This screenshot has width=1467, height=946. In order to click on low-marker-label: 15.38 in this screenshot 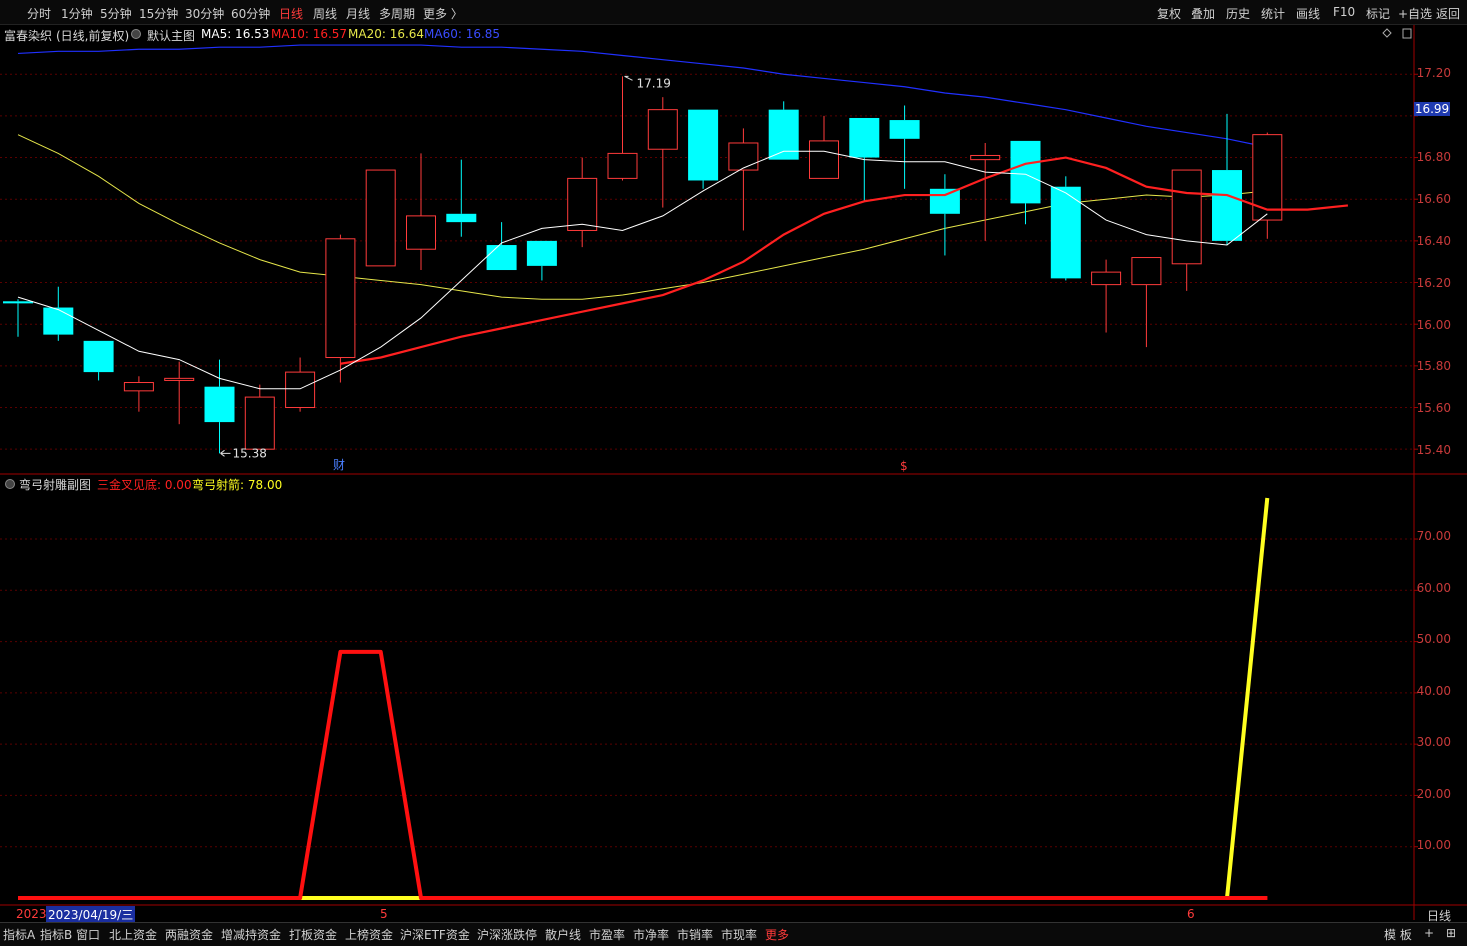, I will do `click(250, 453)`.